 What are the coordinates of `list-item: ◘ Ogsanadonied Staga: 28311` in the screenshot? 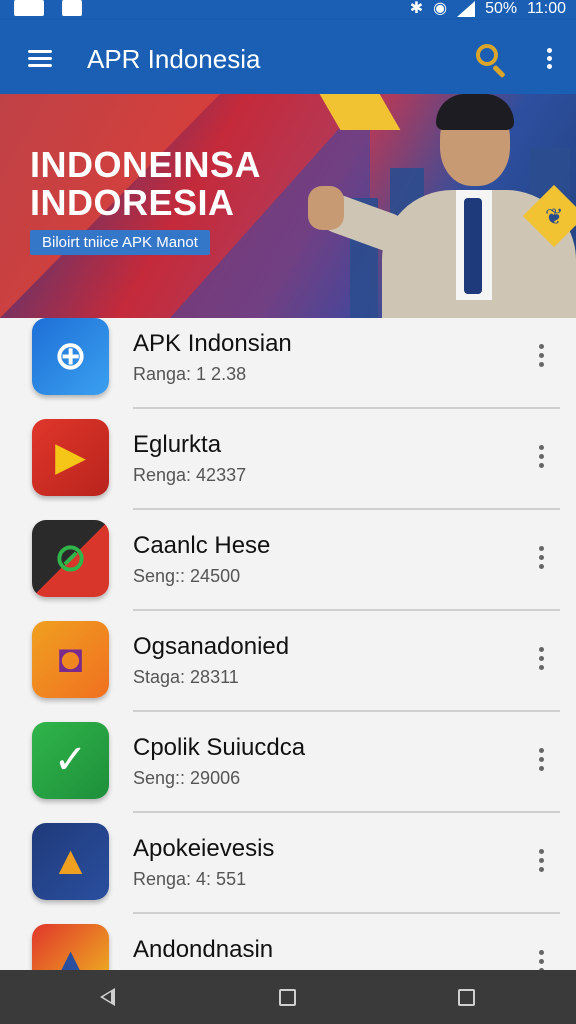 It's located at (288, 671).